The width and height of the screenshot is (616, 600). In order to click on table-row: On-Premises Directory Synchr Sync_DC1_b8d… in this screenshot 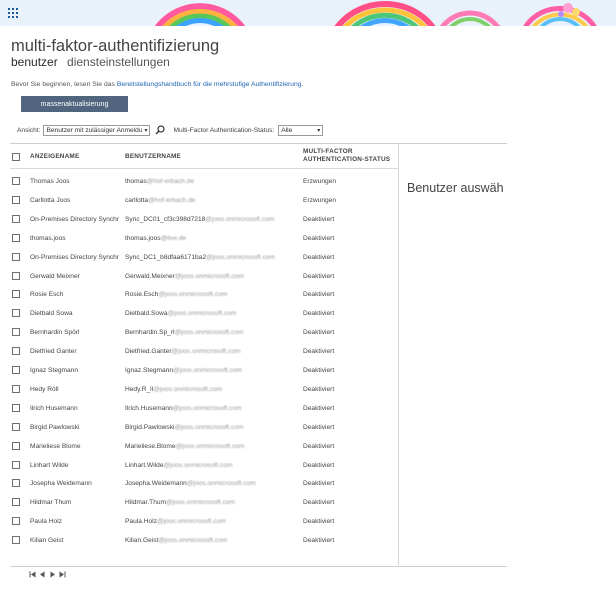, I will do `click(204, 257)`.